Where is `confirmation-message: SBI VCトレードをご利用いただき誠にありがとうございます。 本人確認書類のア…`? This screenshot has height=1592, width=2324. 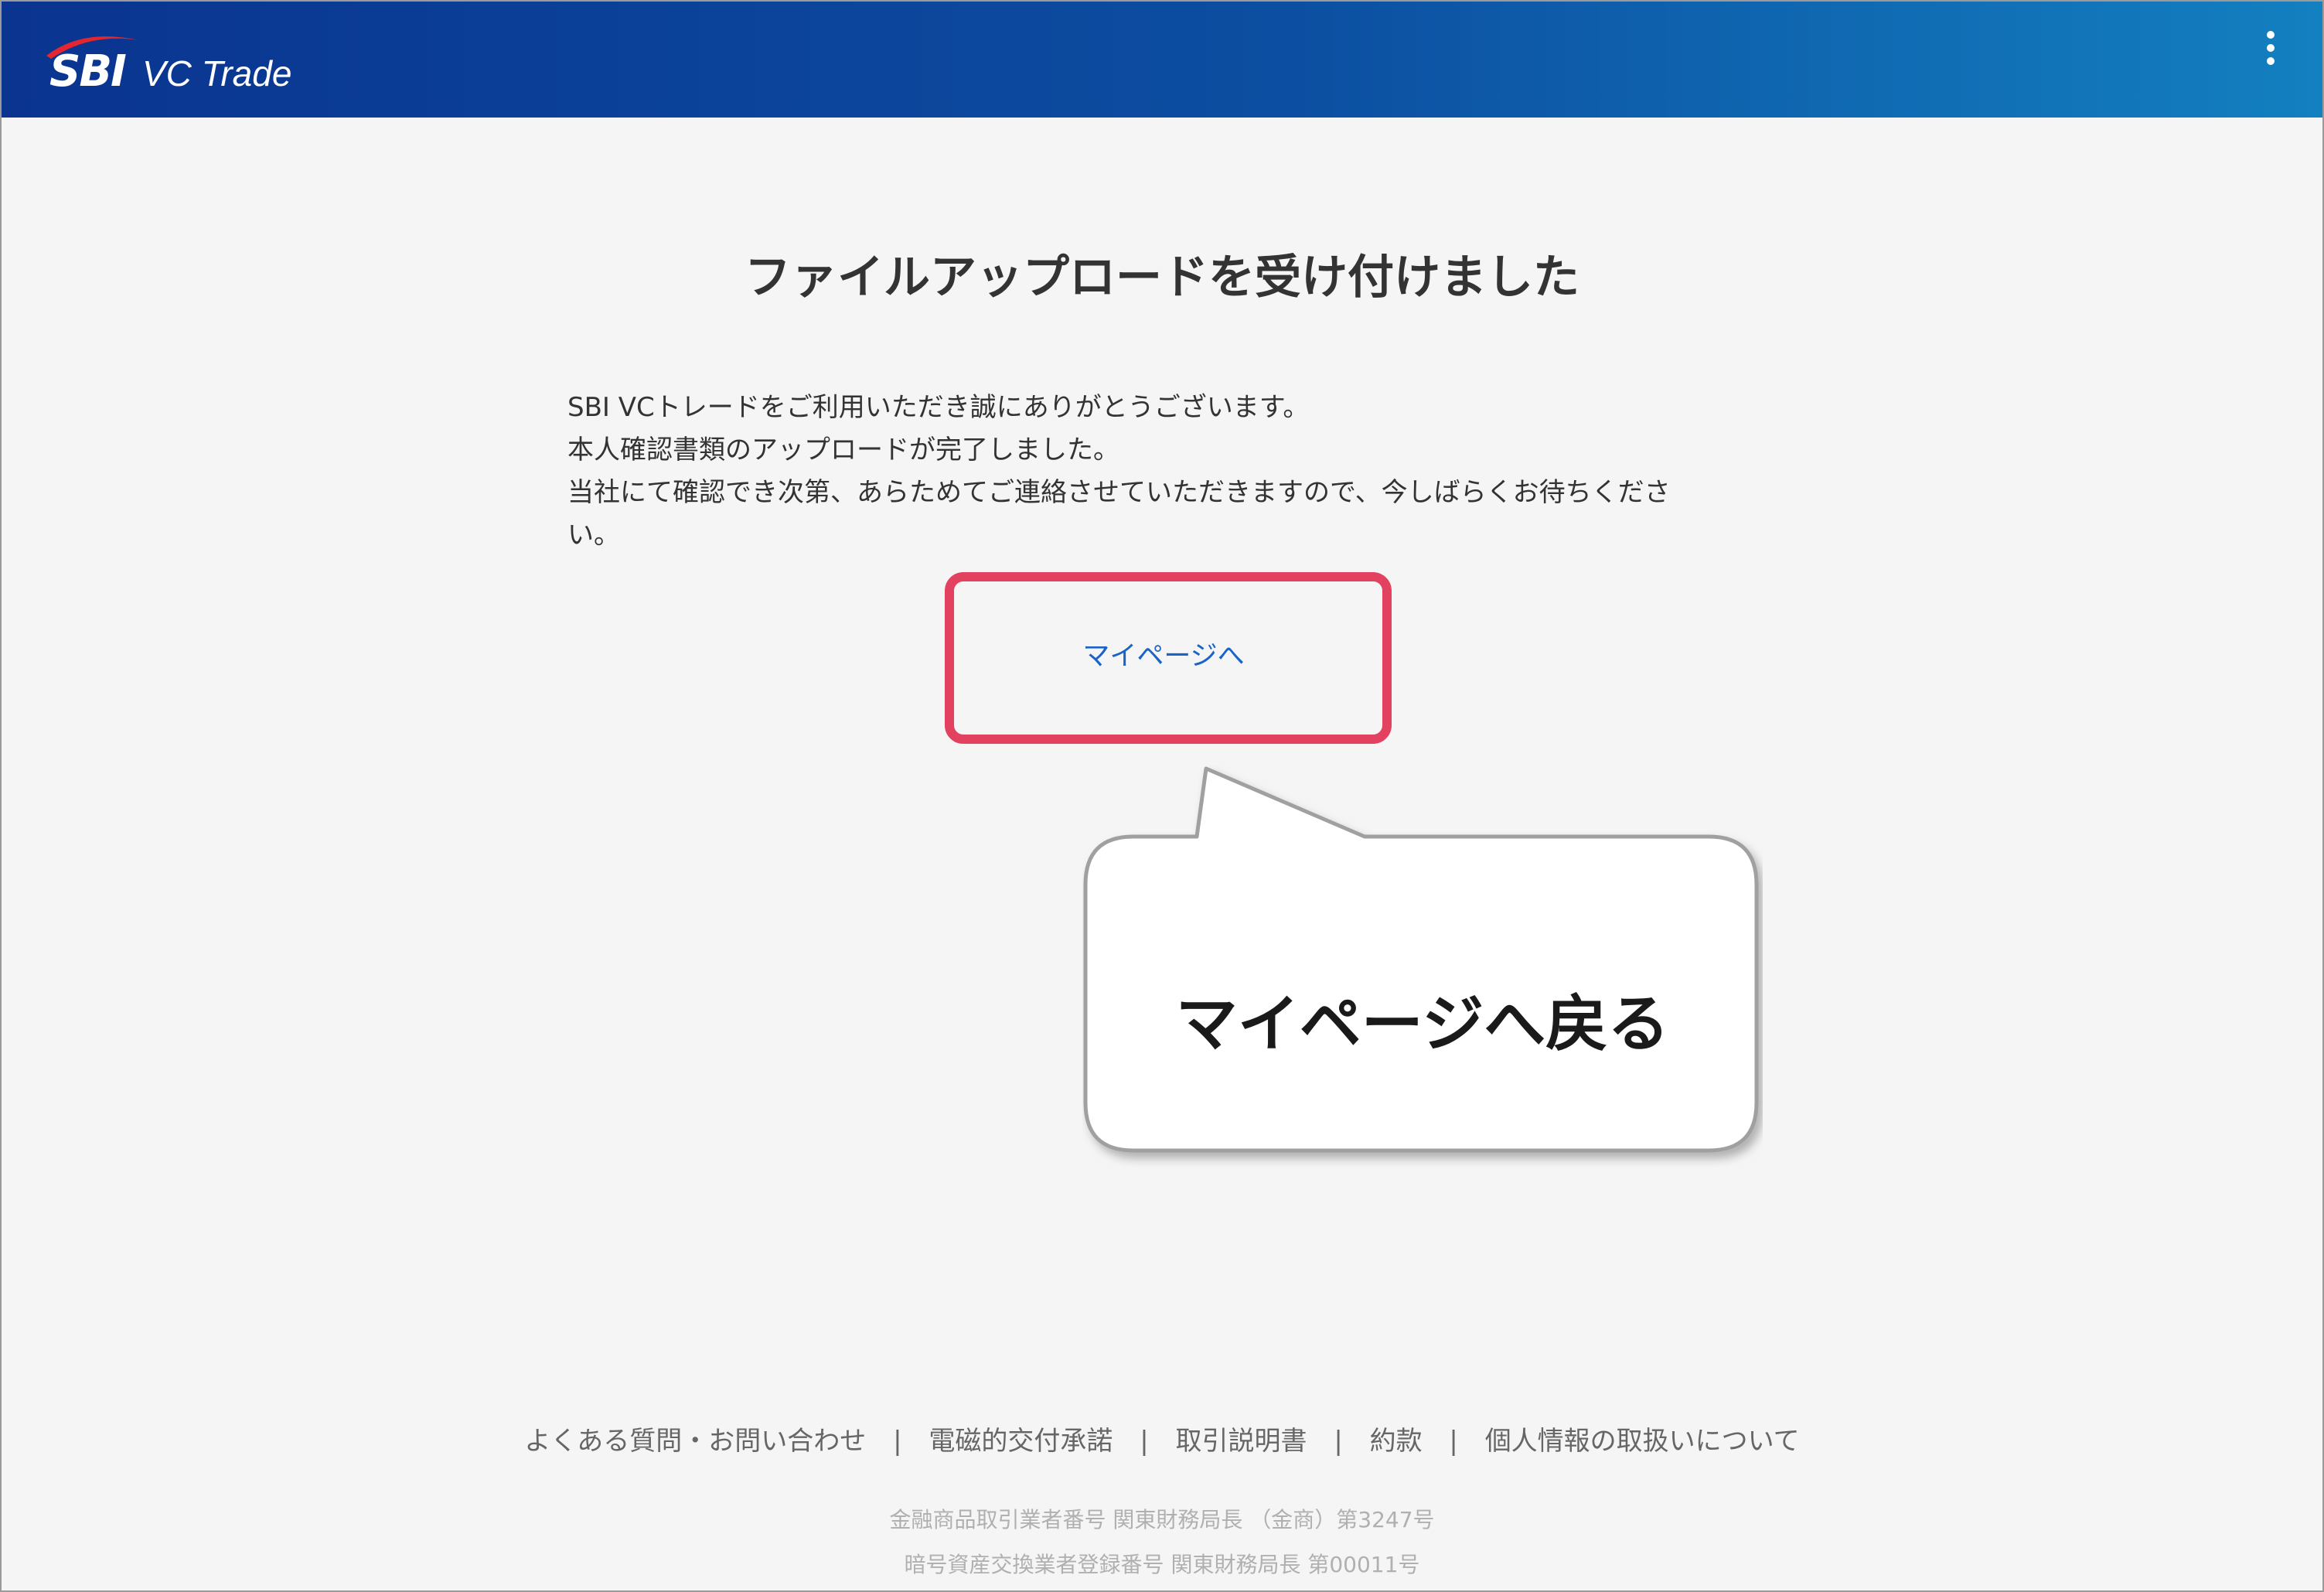 confirmation-message: SBI VCトレードをご利用いただき誠にありがとうございます。 本人確認書類のア… is located at coordinates (1162, 472).